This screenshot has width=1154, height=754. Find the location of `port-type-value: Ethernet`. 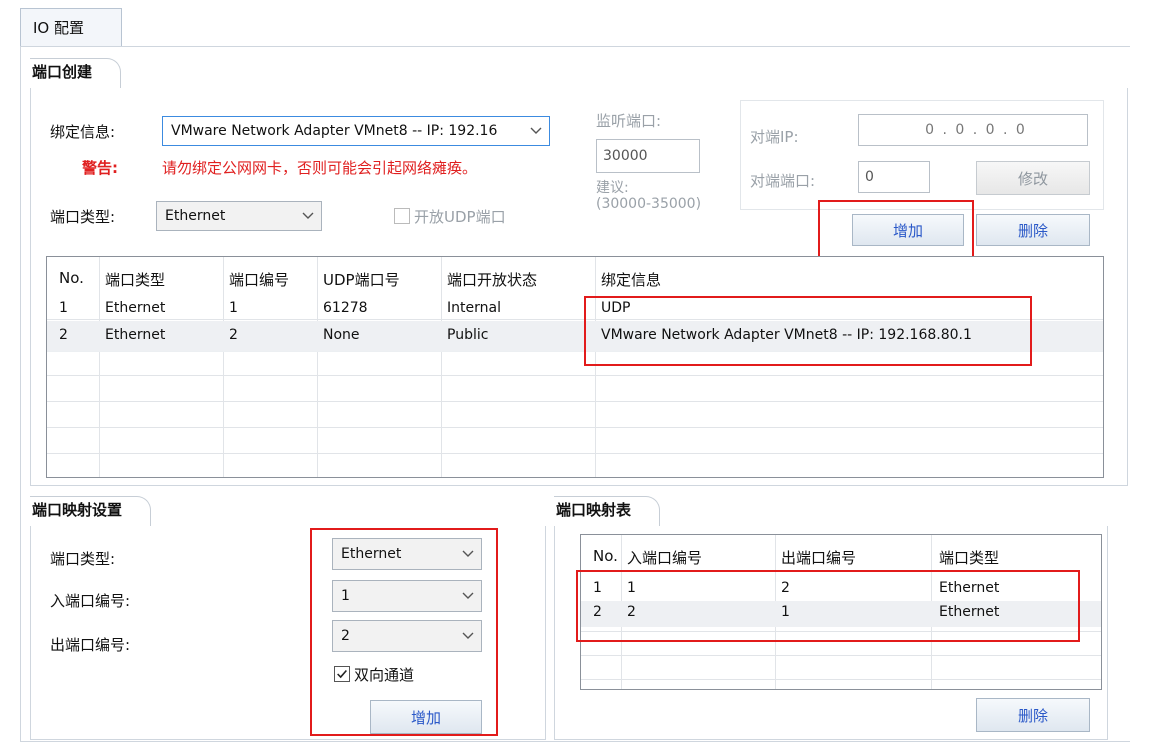

port-type-value: Ethernet is located at coordinates (195, 216).